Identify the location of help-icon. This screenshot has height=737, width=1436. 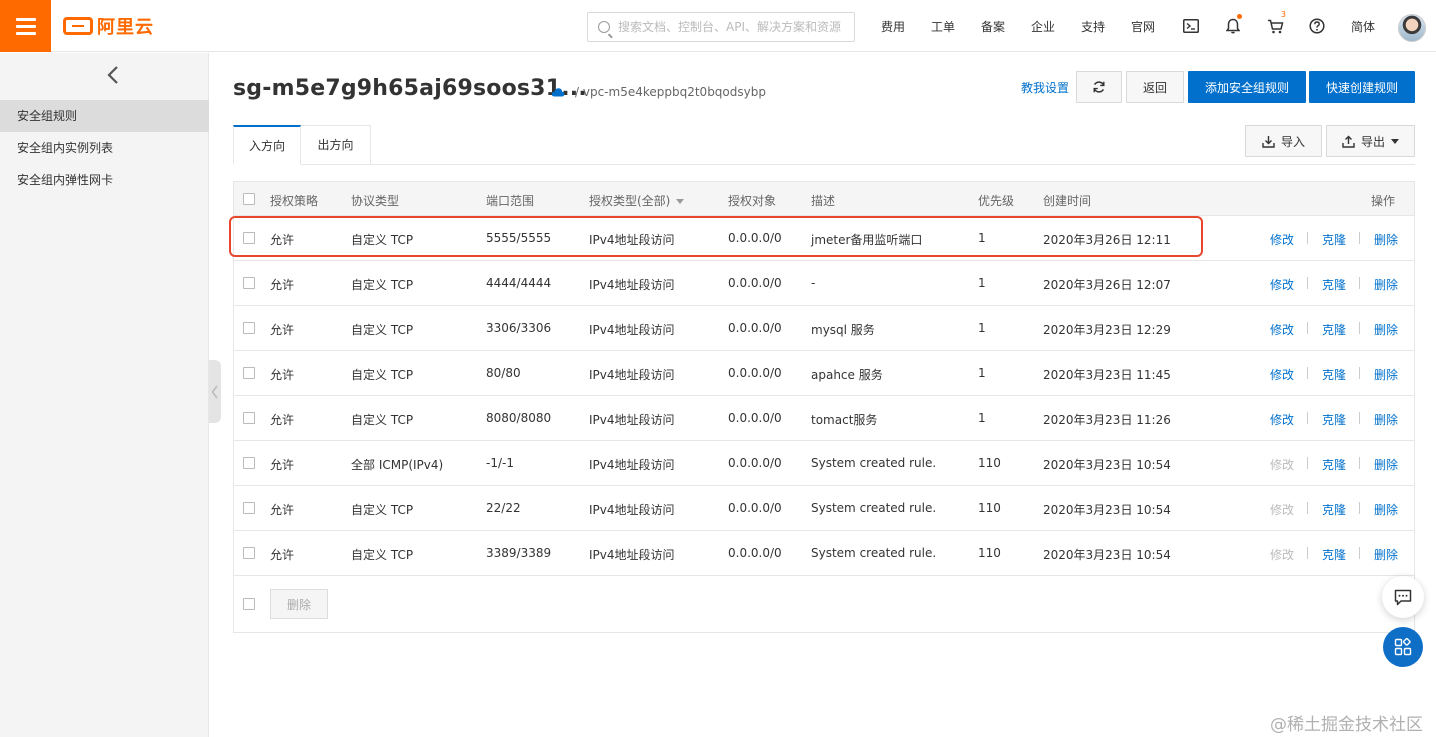
(1317, 26).